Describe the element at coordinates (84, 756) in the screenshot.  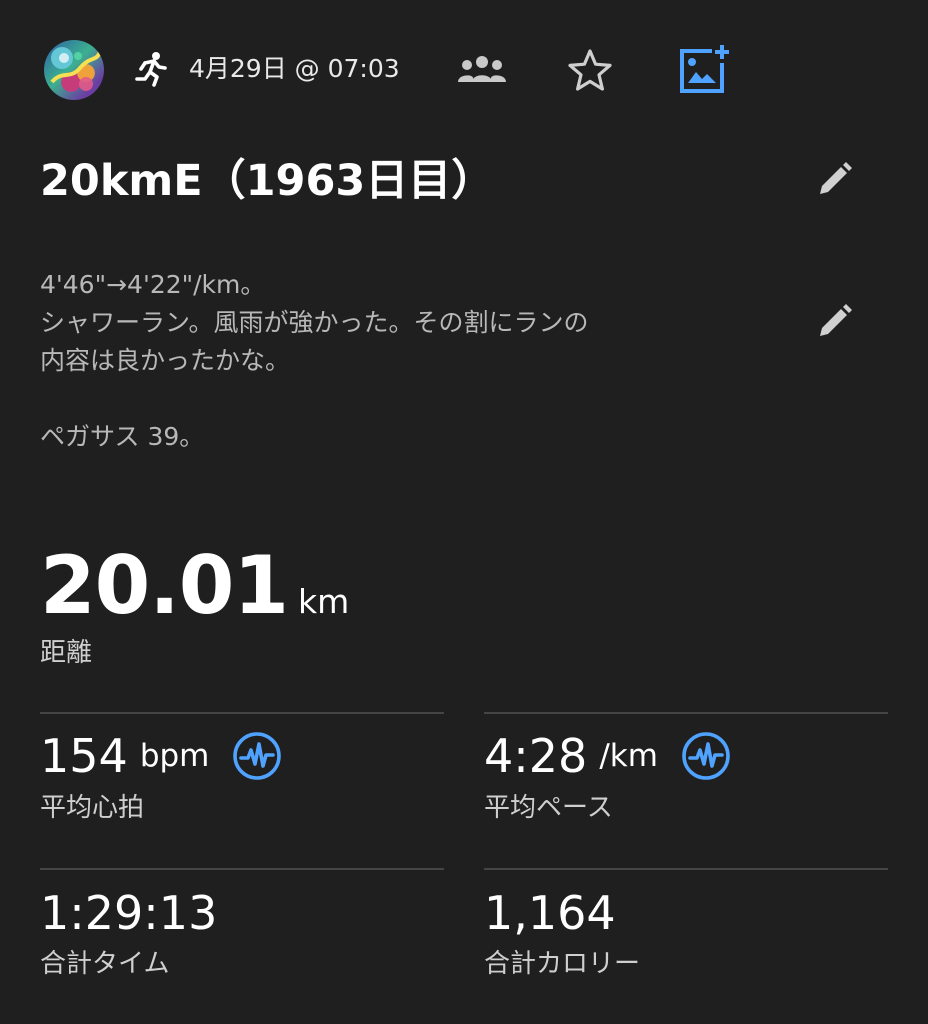
I see `heart-rate-value: 154` at that location.